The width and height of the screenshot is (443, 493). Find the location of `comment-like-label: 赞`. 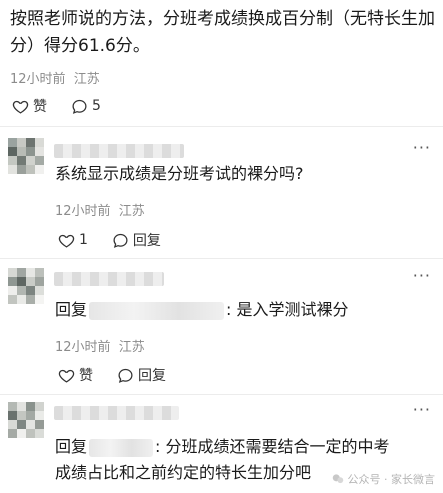

comment-like-label: 赞 is located at coordinates (86, 376).